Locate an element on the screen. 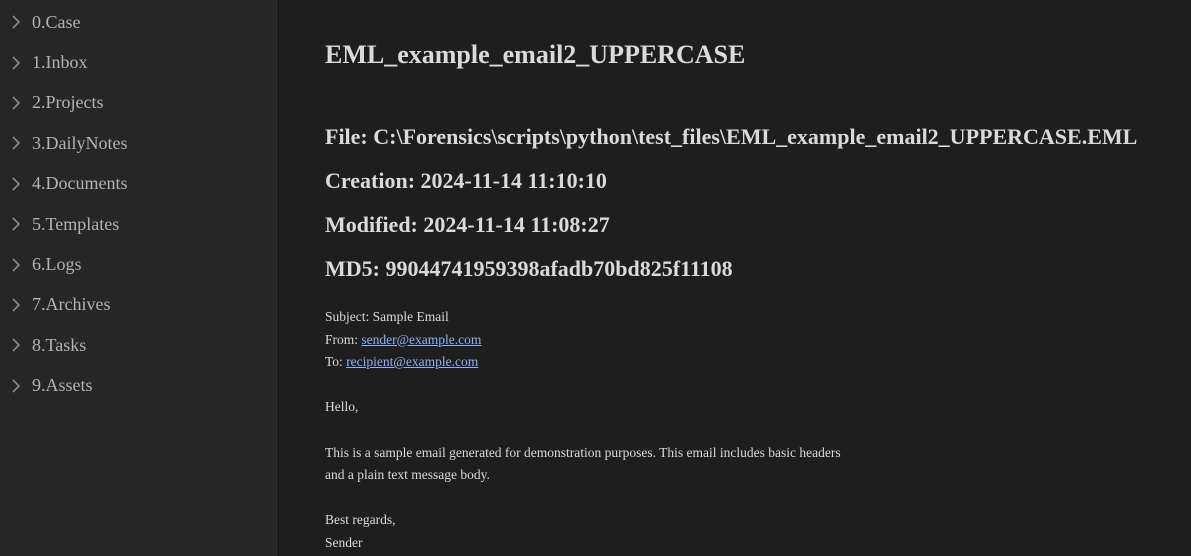  email-from-label: From: is located at coordinates (343, 339).